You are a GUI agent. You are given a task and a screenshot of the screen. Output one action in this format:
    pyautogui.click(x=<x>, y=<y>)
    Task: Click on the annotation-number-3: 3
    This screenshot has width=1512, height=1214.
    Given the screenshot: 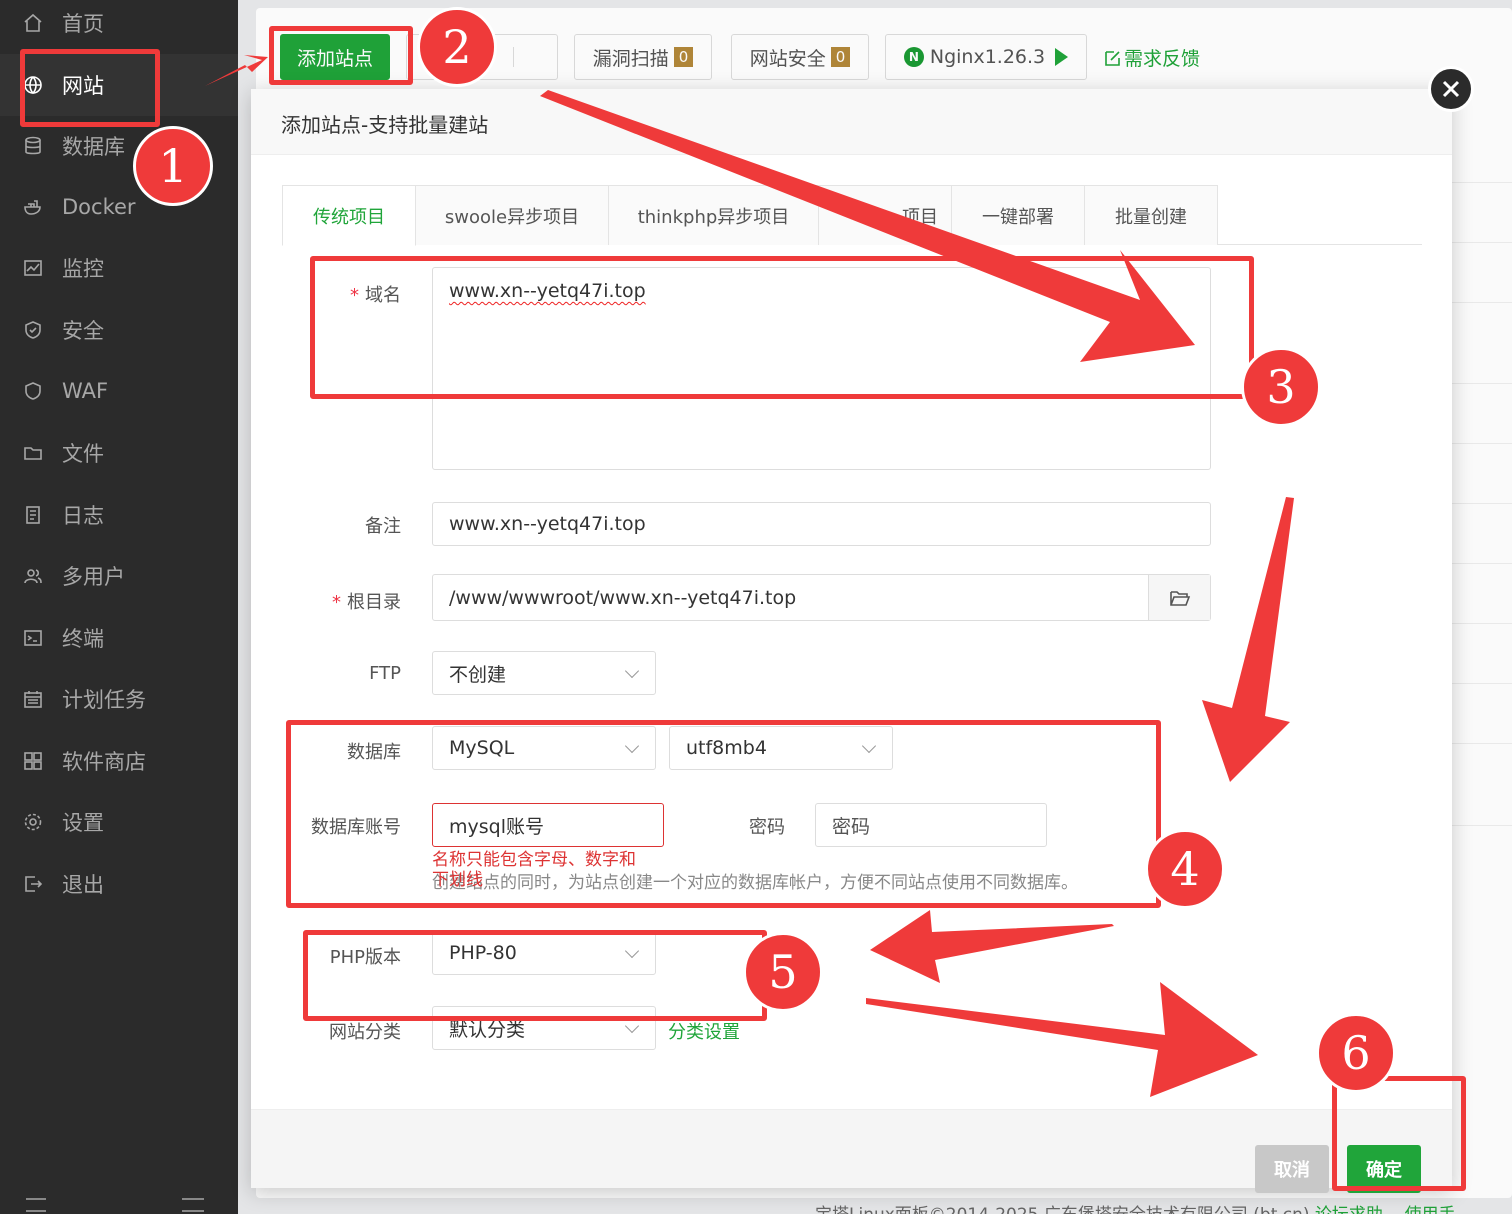 What is the action you would take?
    pyautogui.click(x=1281, y=387)
    